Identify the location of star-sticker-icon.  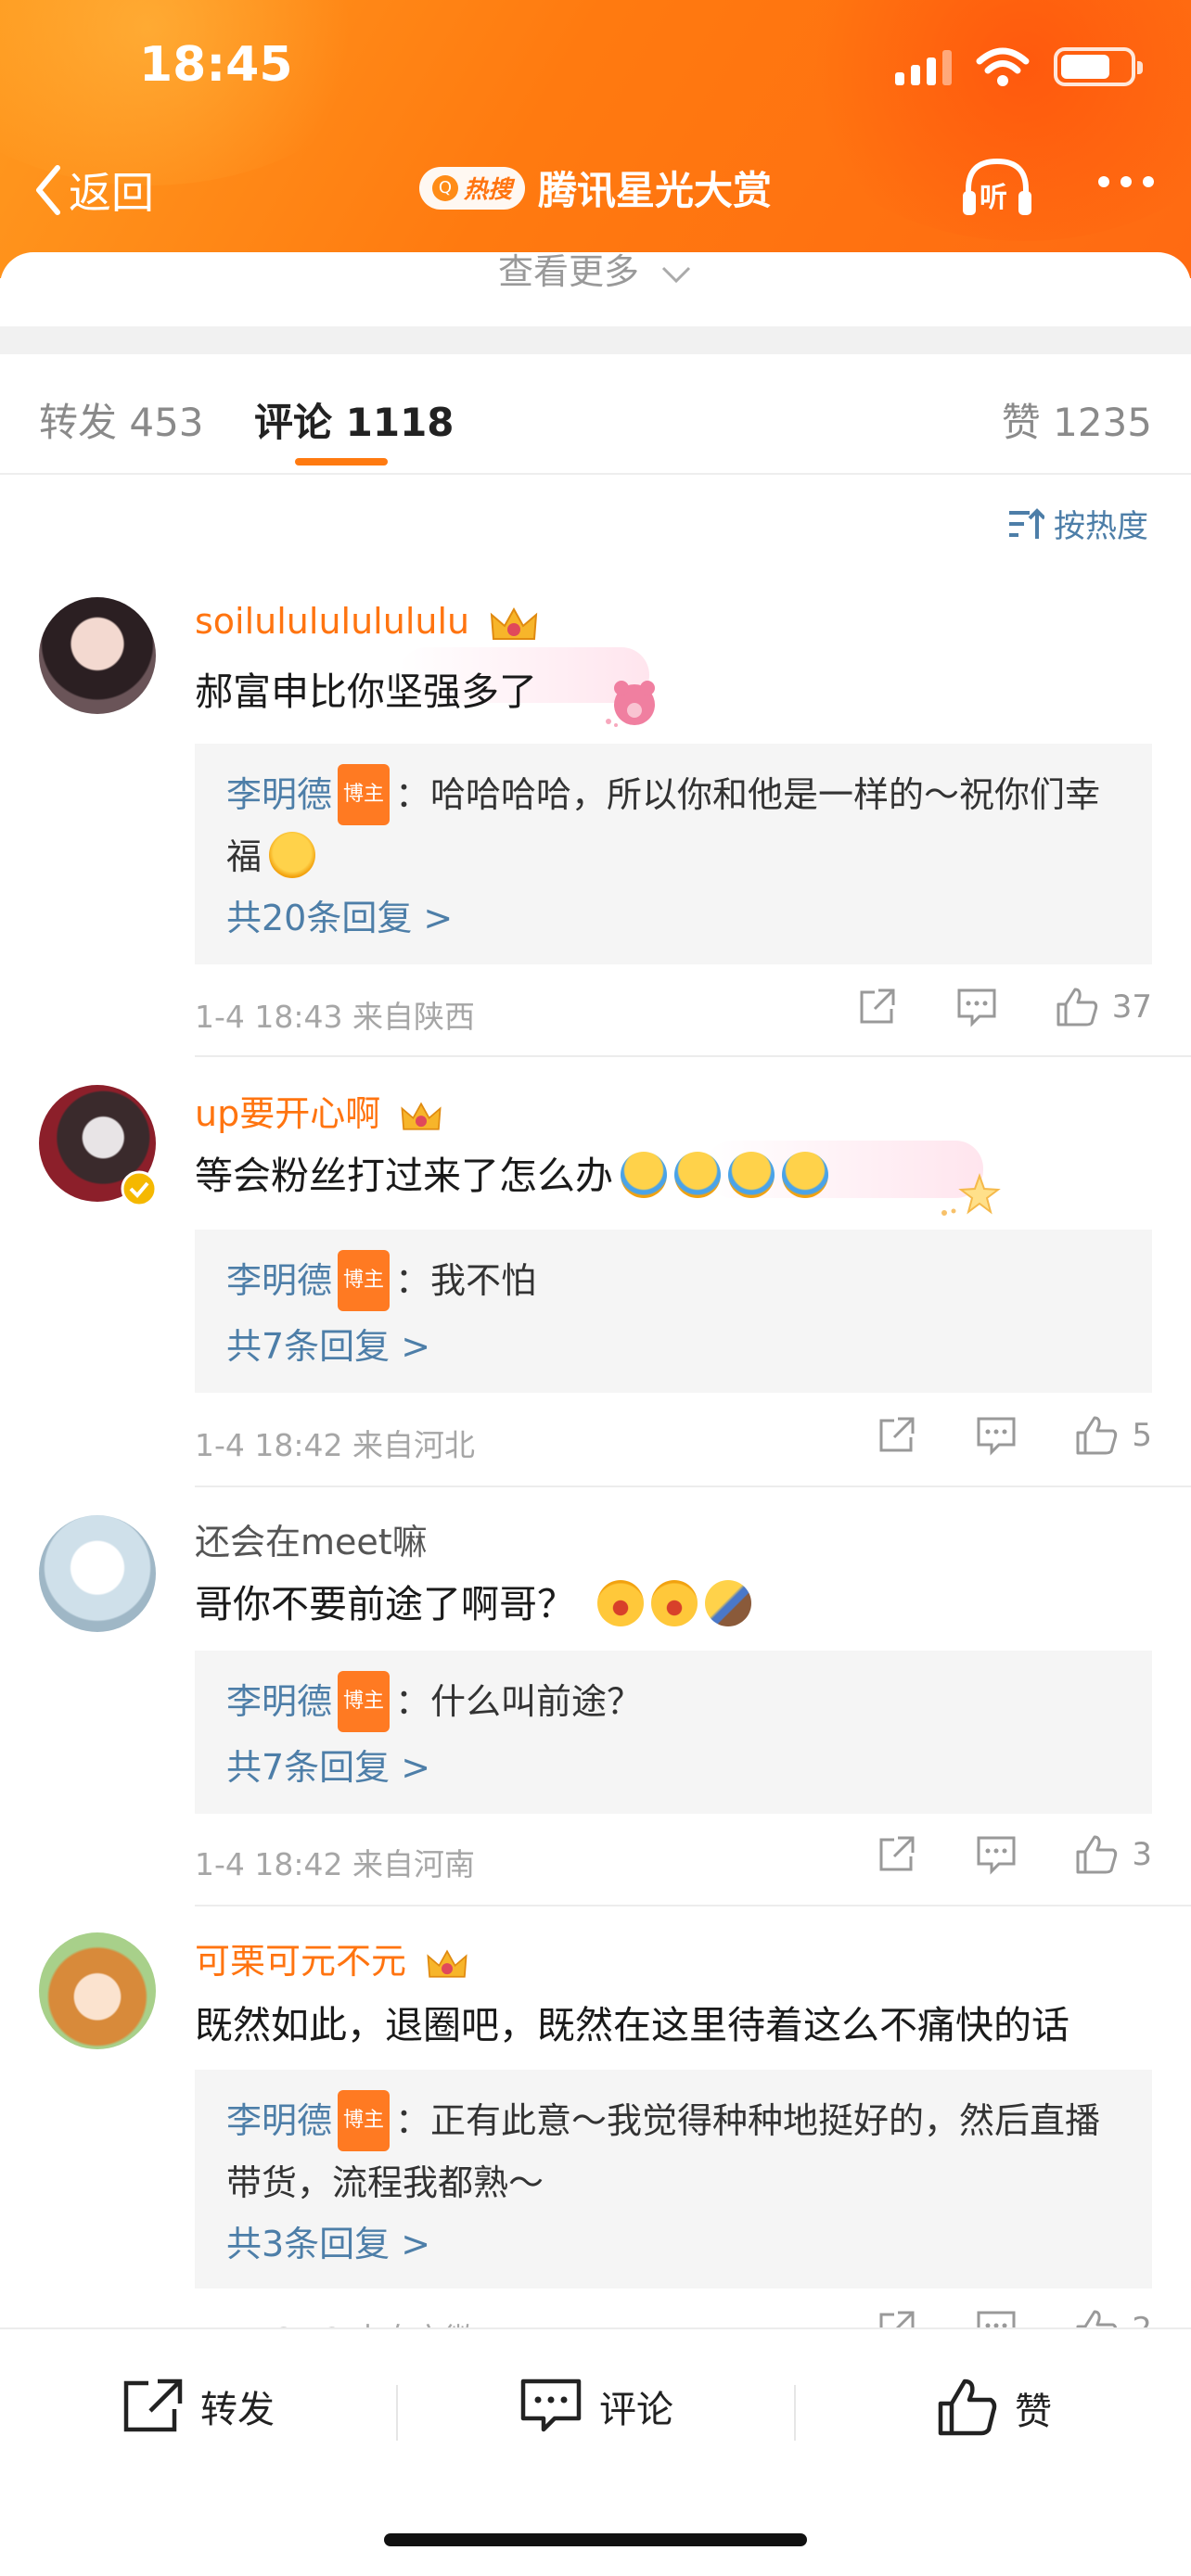
(971, 1194).